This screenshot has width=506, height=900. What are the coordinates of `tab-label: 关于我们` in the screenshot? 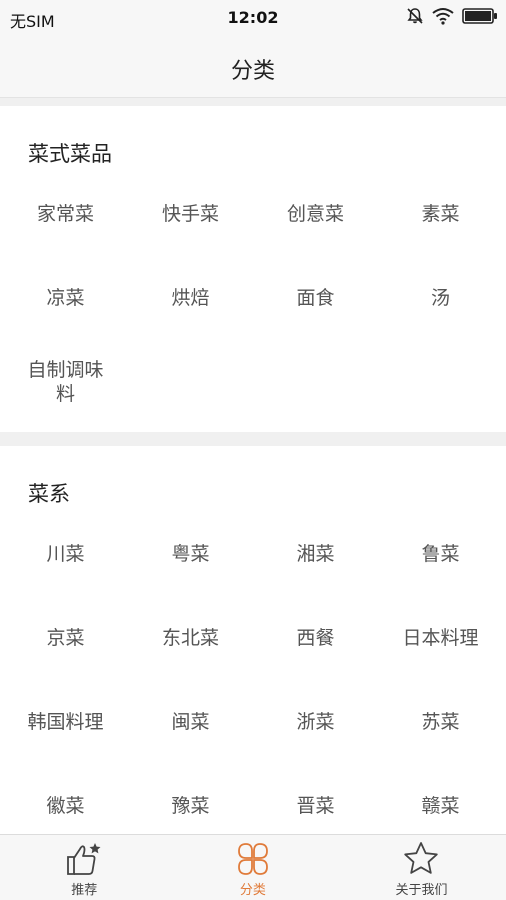 It's located at (421, 890).